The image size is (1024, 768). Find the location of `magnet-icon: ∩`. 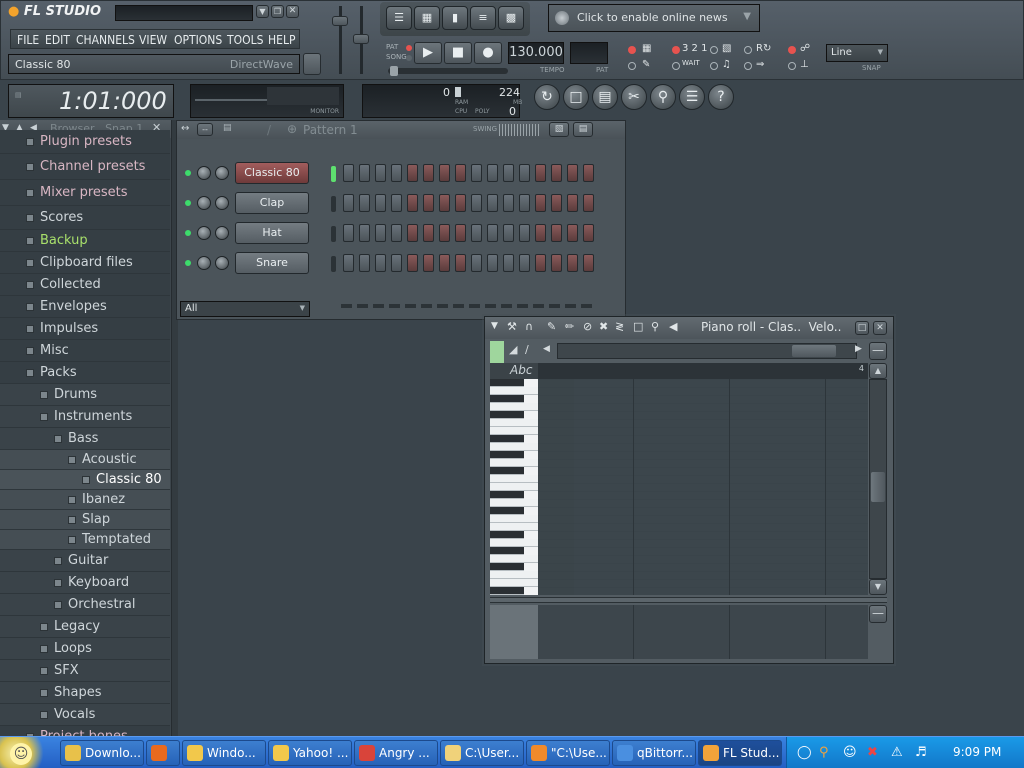

magnet-icon: ∩ is located at coordinates (529, 326).